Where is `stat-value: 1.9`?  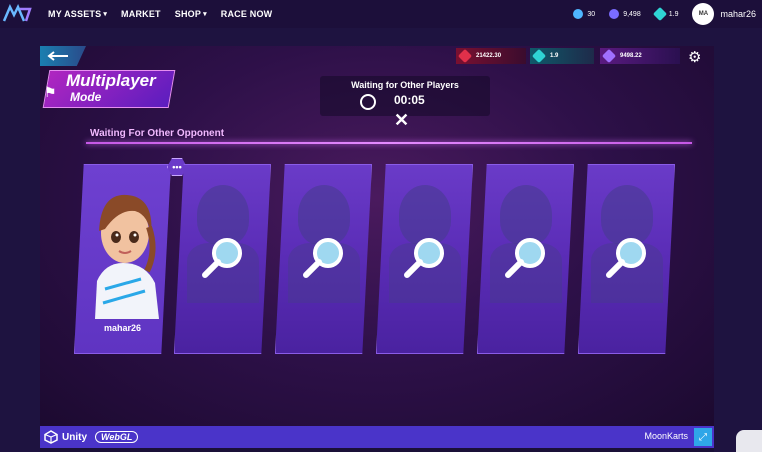
stat-value: 1.9 is located at coordinates (673, 14).